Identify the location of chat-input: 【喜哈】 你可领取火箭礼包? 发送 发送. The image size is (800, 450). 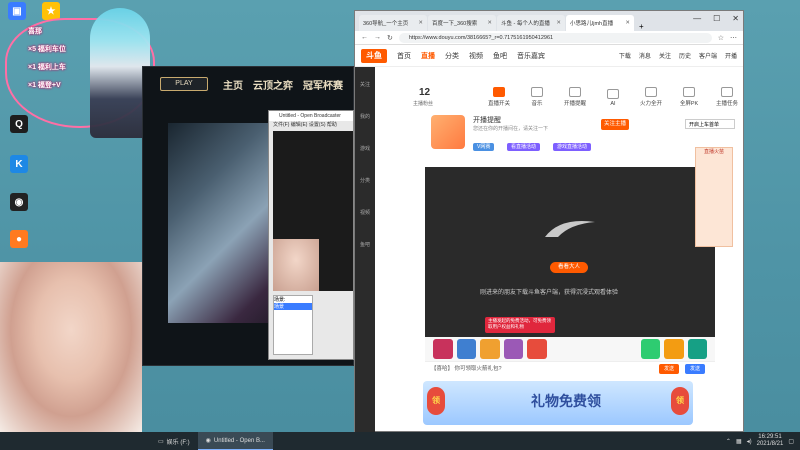
(570, 368).